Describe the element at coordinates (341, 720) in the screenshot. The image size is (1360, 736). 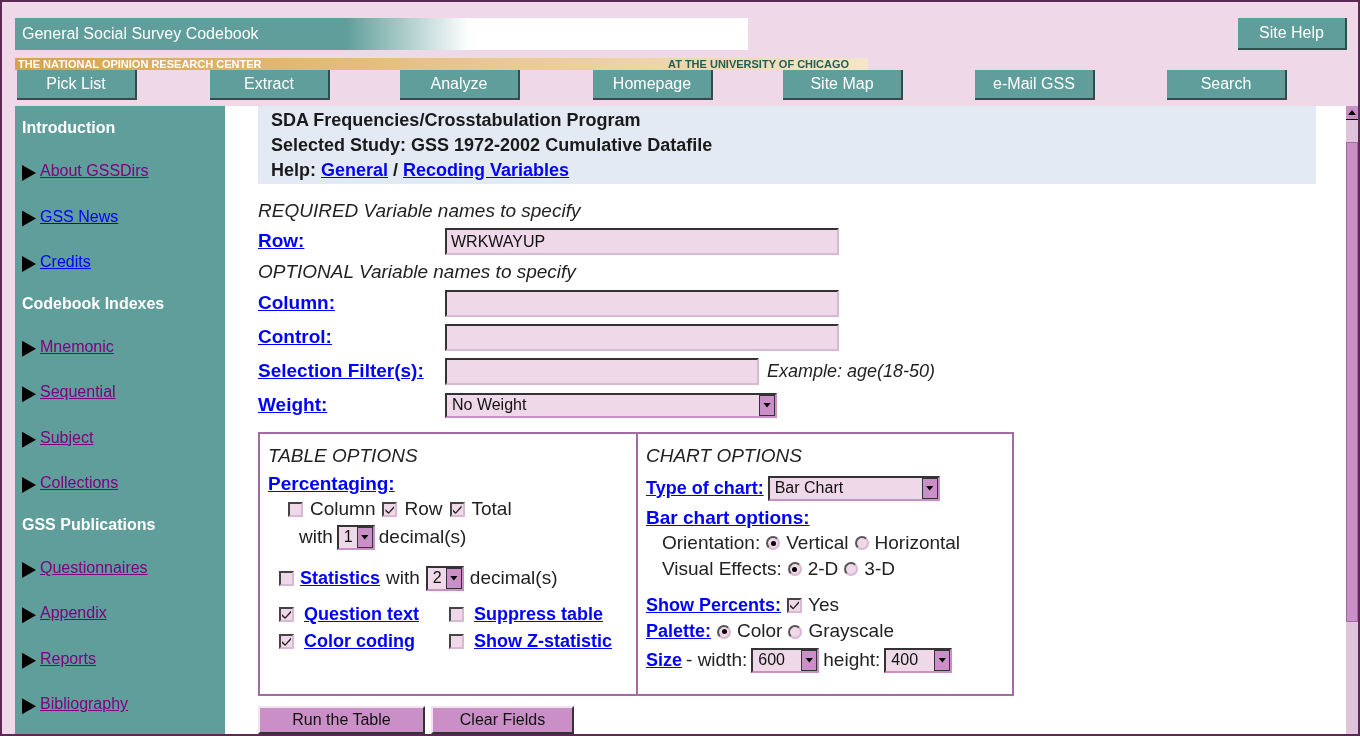
I see `form-button: Run the Table` at that location.